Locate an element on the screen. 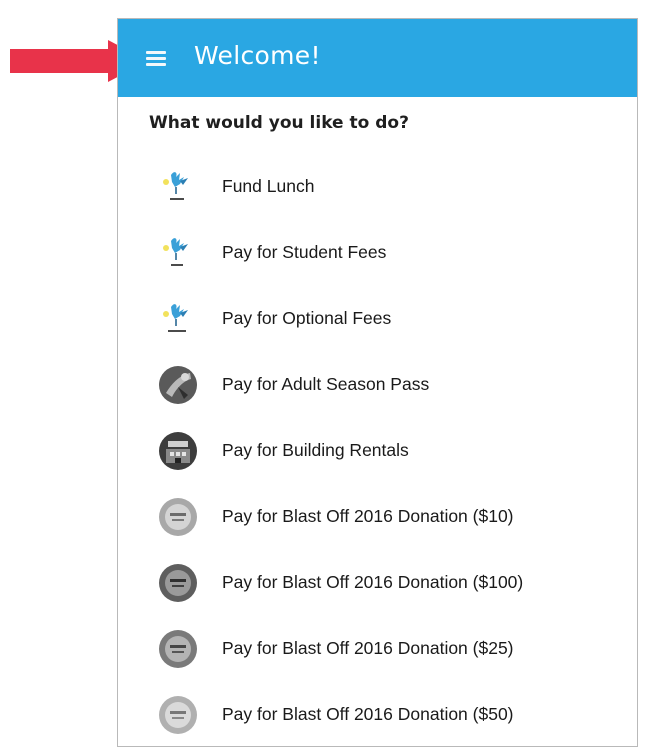 This screenshot has width=646, height=752. list-item-label: Pay for Student Fees is located at coordinates (304, 252).